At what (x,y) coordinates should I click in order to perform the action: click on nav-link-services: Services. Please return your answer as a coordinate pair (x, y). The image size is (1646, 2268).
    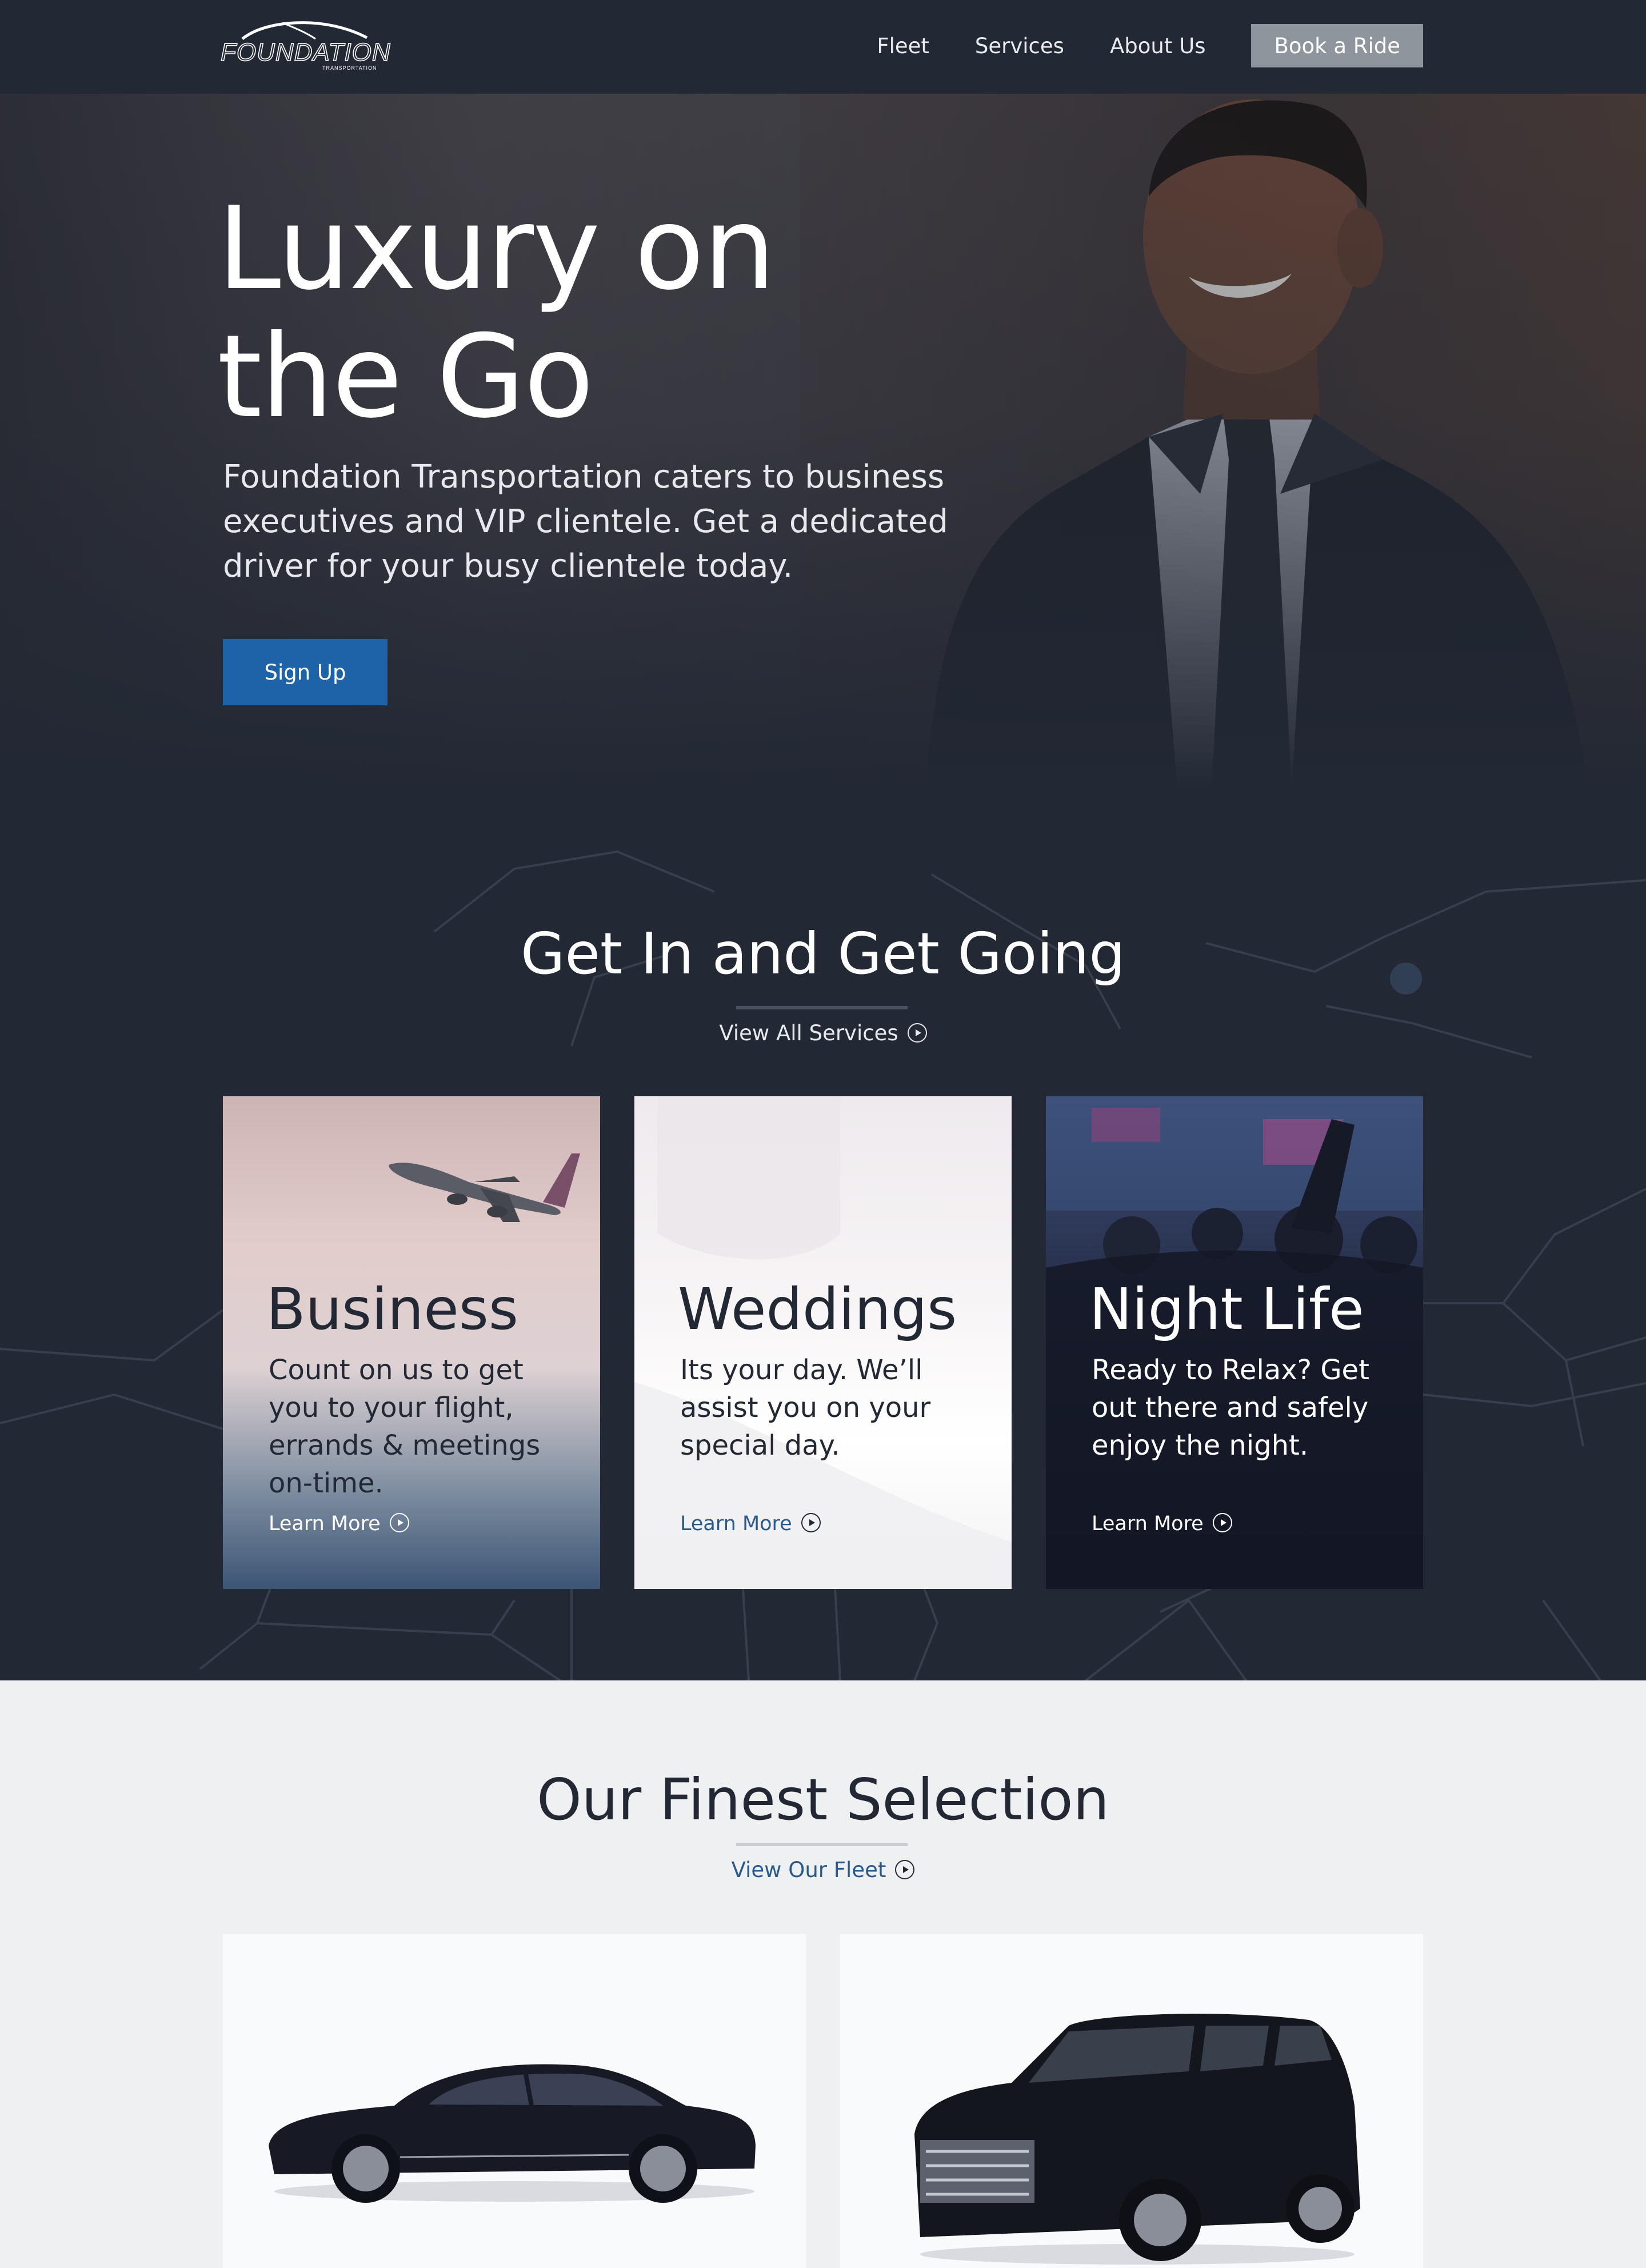
    Looking at the image, I should click on (1019, 46).